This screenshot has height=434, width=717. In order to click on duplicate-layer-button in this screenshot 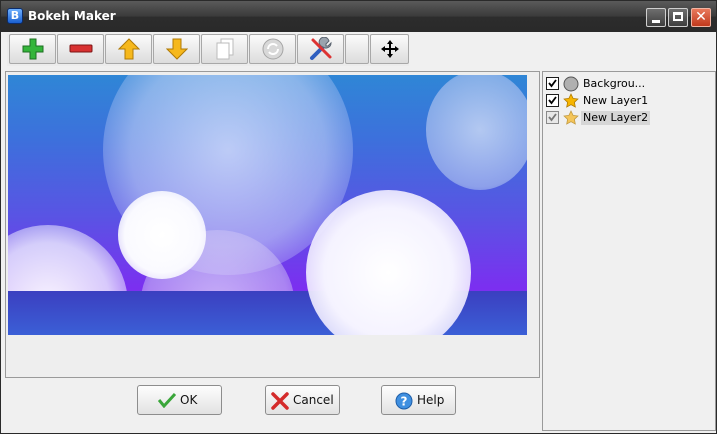, I will do `click(224, 49)`.